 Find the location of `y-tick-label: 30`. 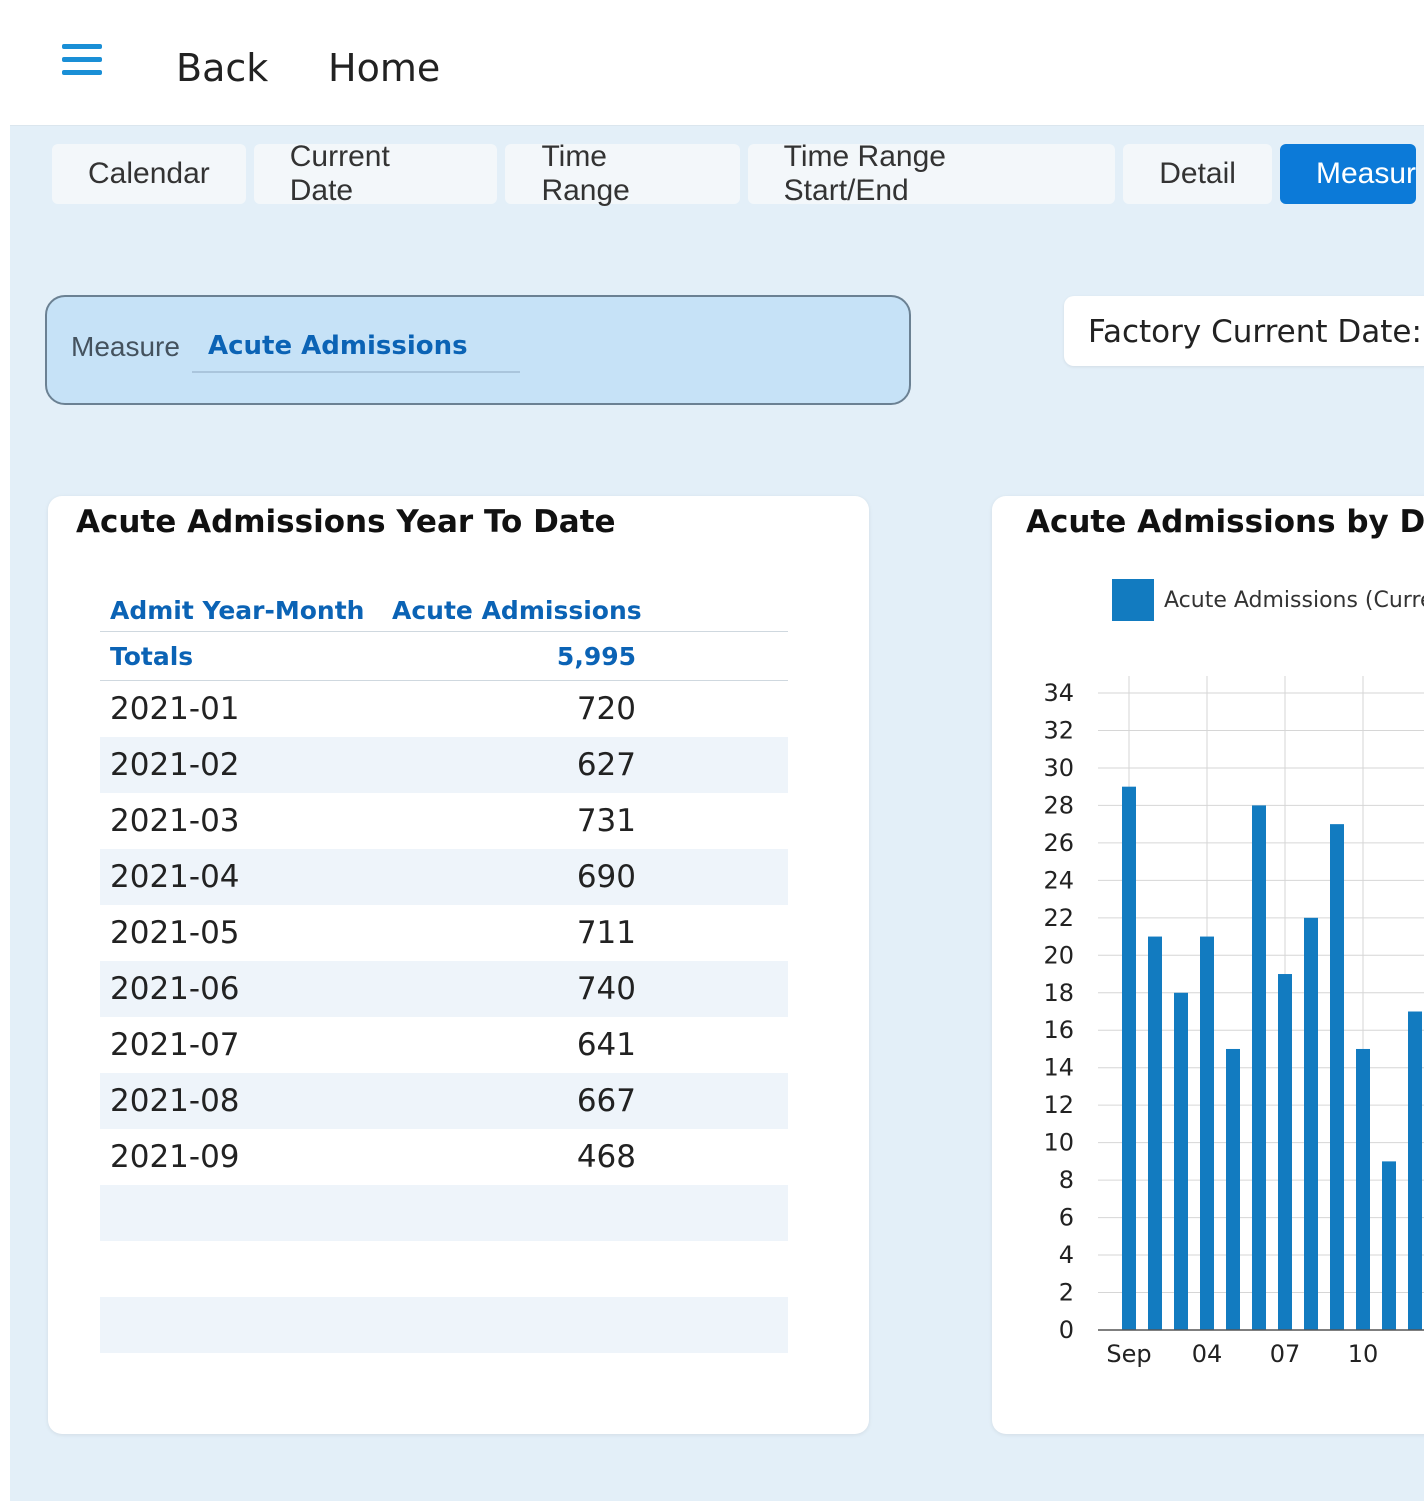

y-tick-label: 30 is located at coordinates (1058, 768).